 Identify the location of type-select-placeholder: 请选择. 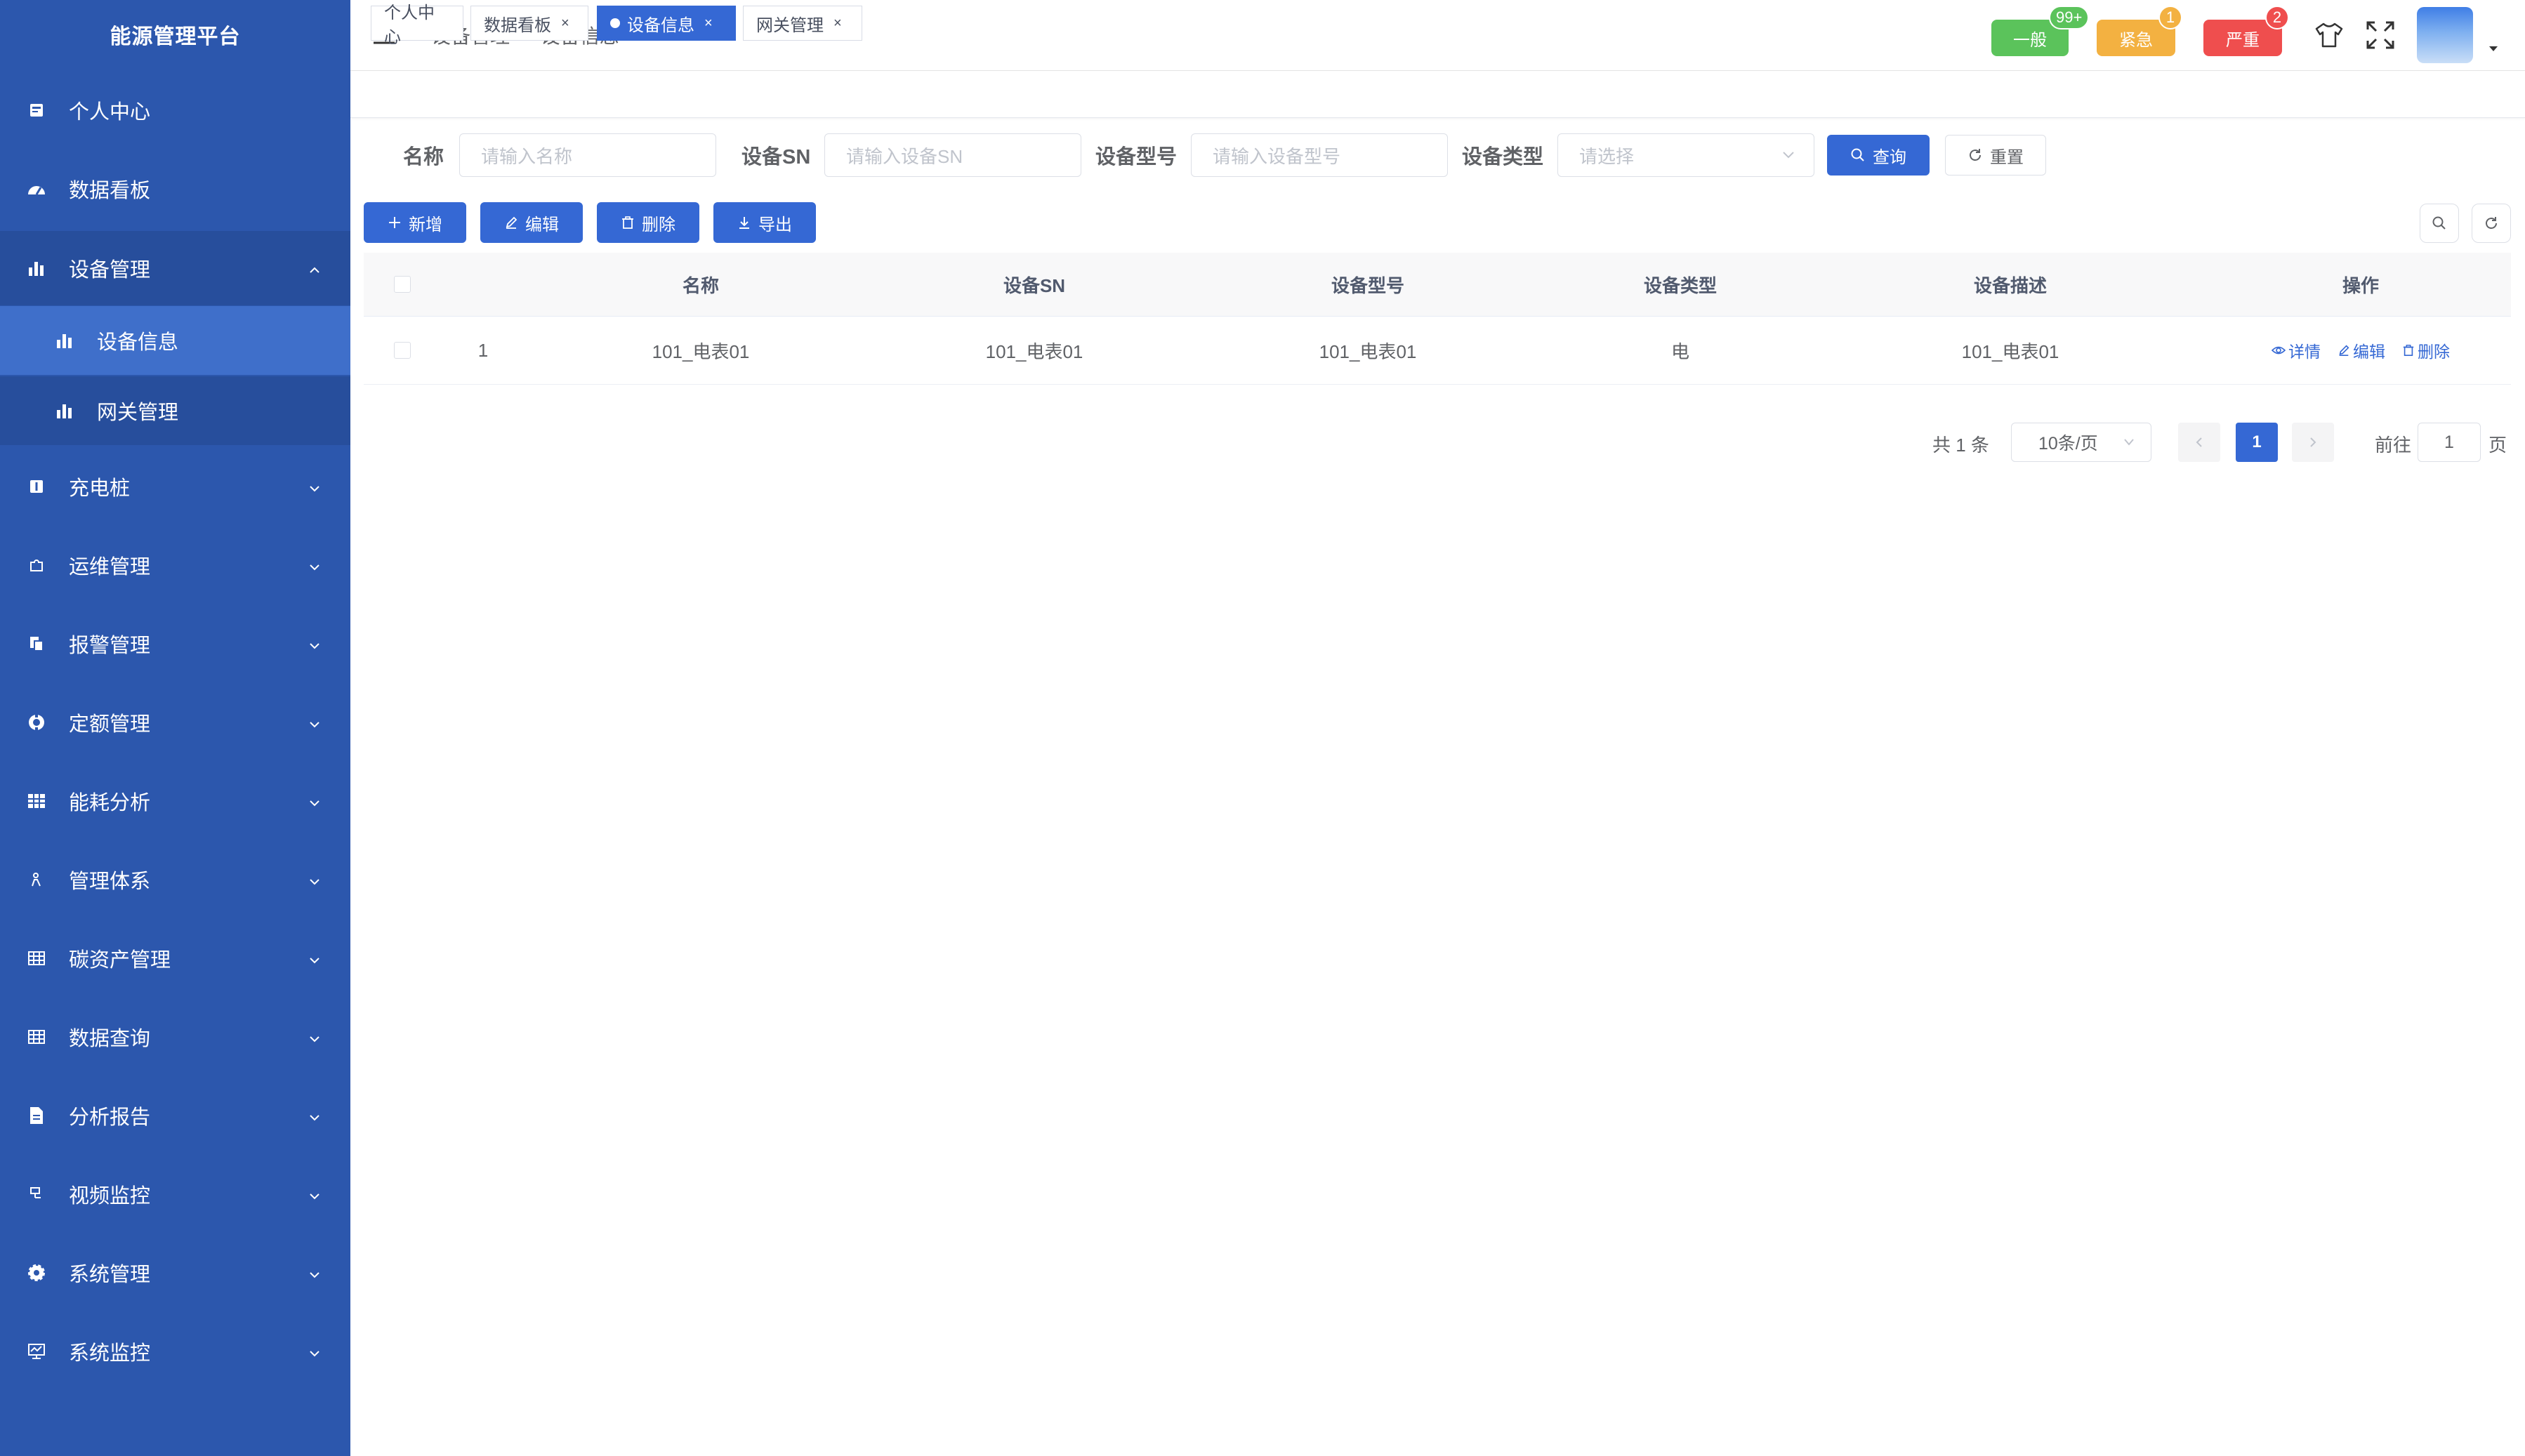
(1607, 156).